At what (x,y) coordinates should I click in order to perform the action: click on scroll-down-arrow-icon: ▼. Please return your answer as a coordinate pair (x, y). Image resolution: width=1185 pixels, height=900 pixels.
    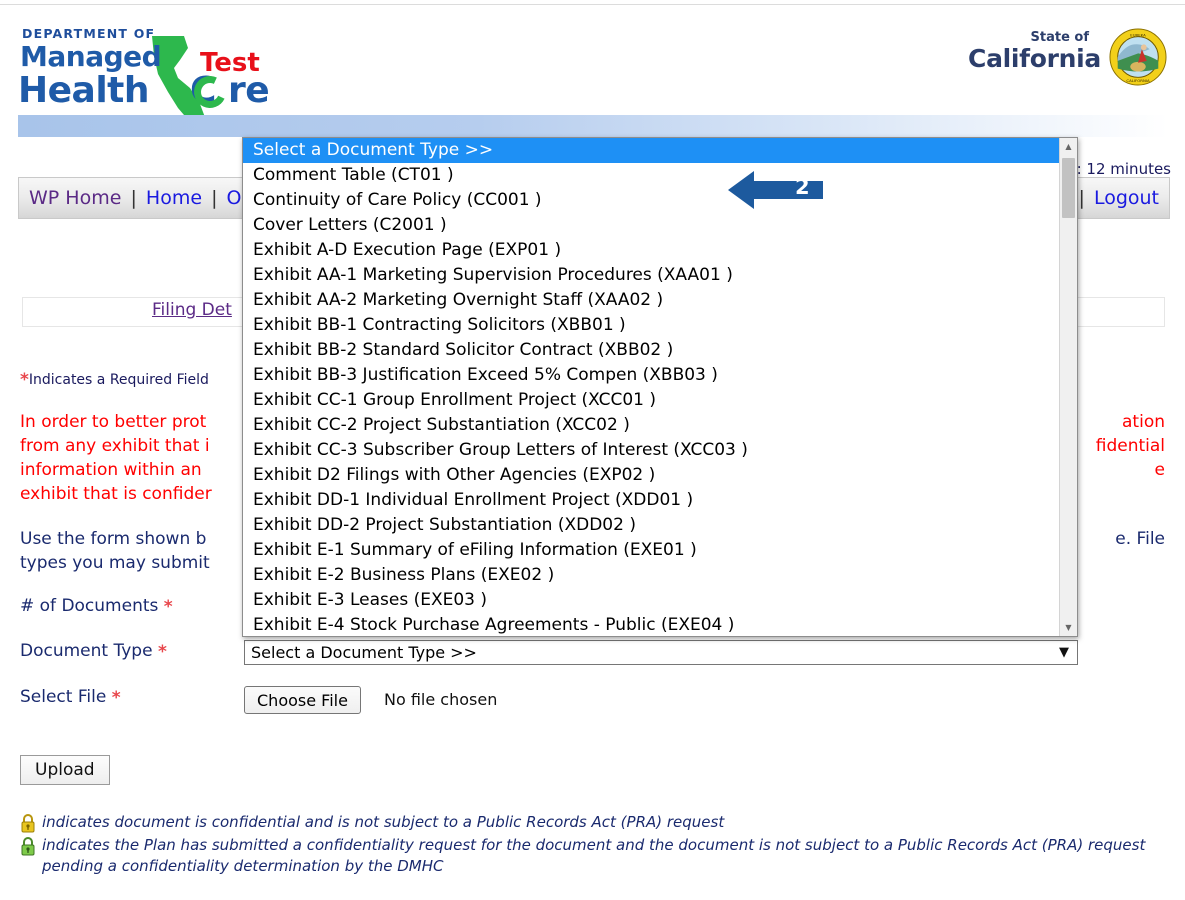
    Looking at the image, I should click on (1068, 627).